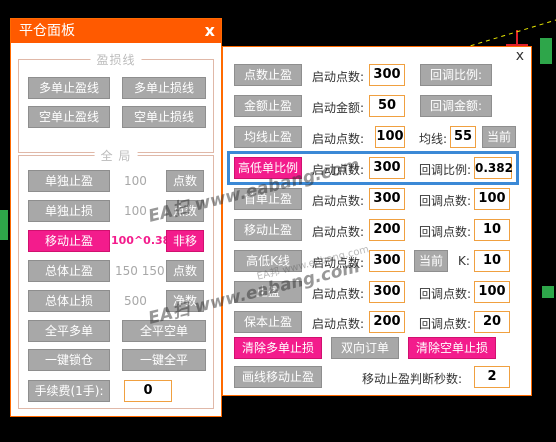 This screenshot has width=556, height=442. What do you see at coordinates (69, 181) in the screenshot?
I see `single-take-profit-button: 单独止盈` at bounding box center [69, 181].